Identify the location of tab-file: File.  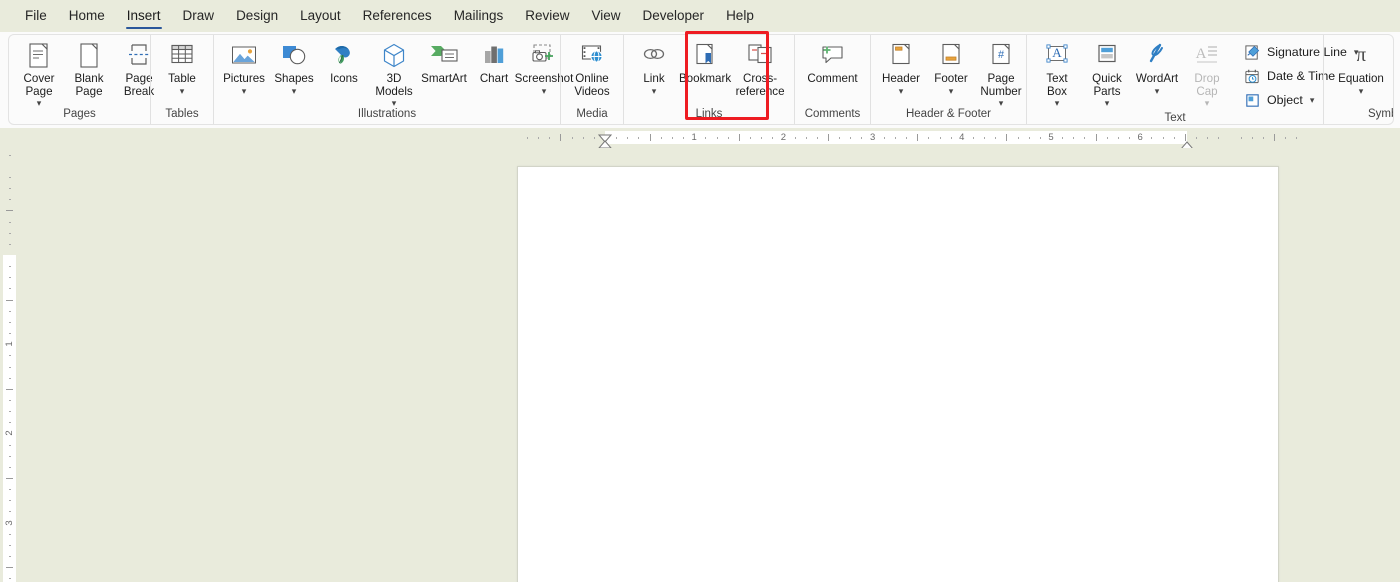
(36, 16).